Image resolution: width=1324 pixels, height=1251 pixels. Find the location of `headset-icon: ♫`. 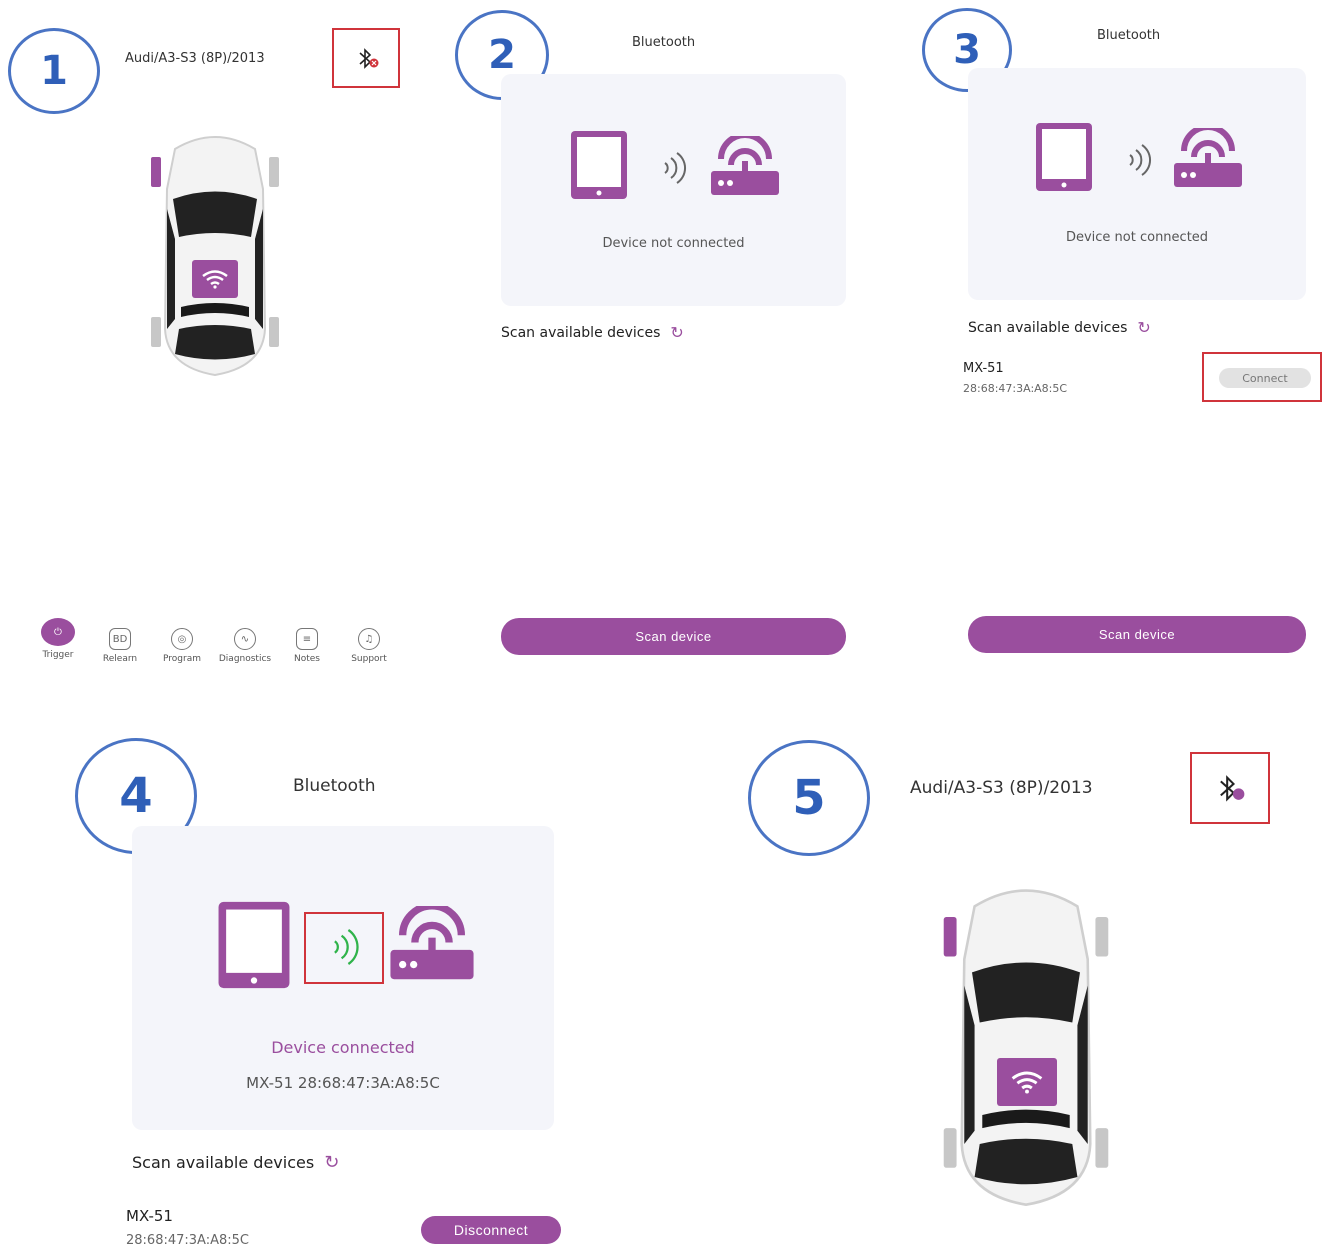

headset-icon: ♫ is located at coordinates (369, 639).